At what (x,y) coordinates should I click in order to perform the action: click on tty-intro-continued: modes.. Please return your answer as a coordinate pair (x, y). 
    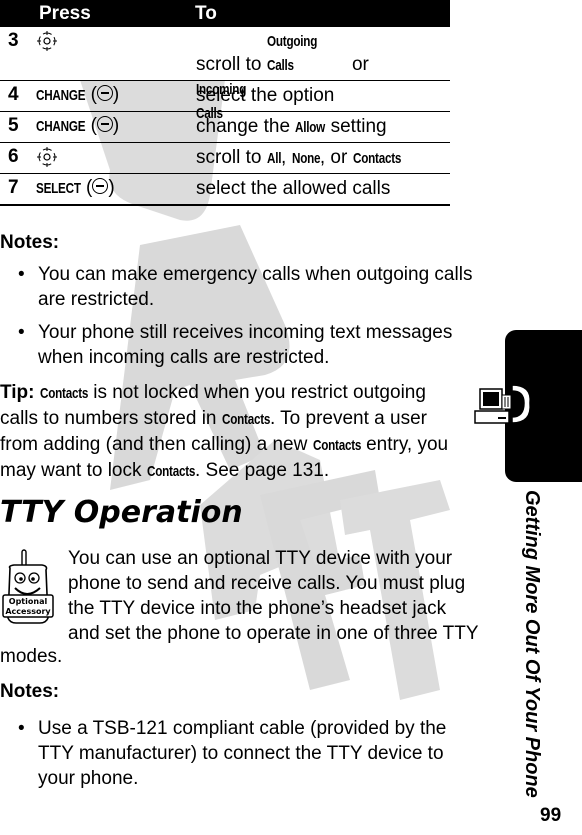
    Looking at the image, I should click on (31, 656).